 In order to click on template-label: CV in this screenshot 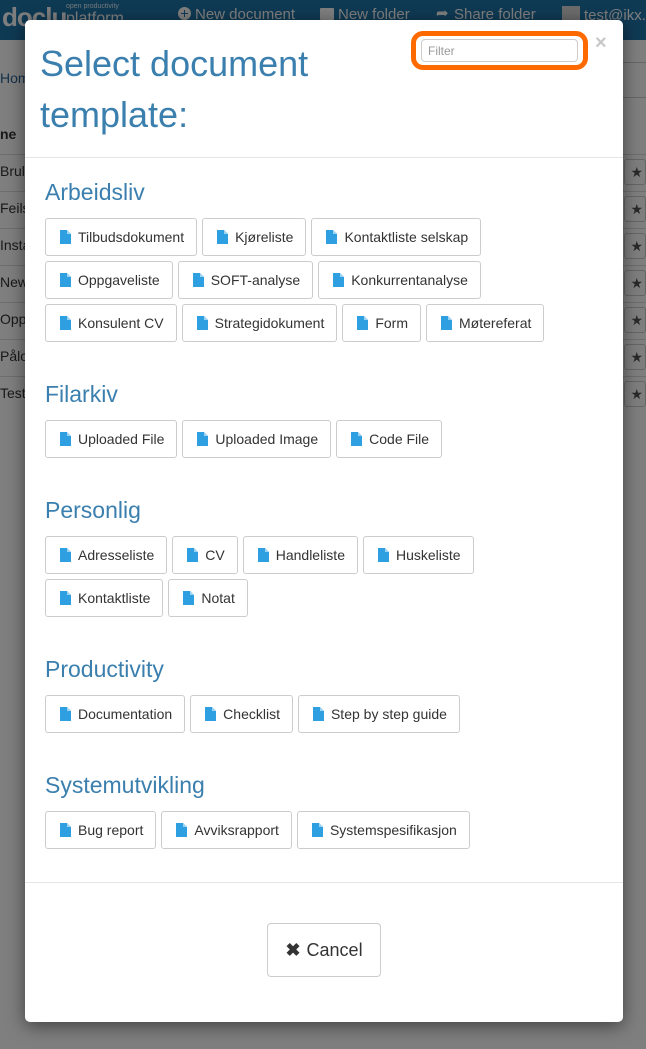, I will do `click(215, 555)`.